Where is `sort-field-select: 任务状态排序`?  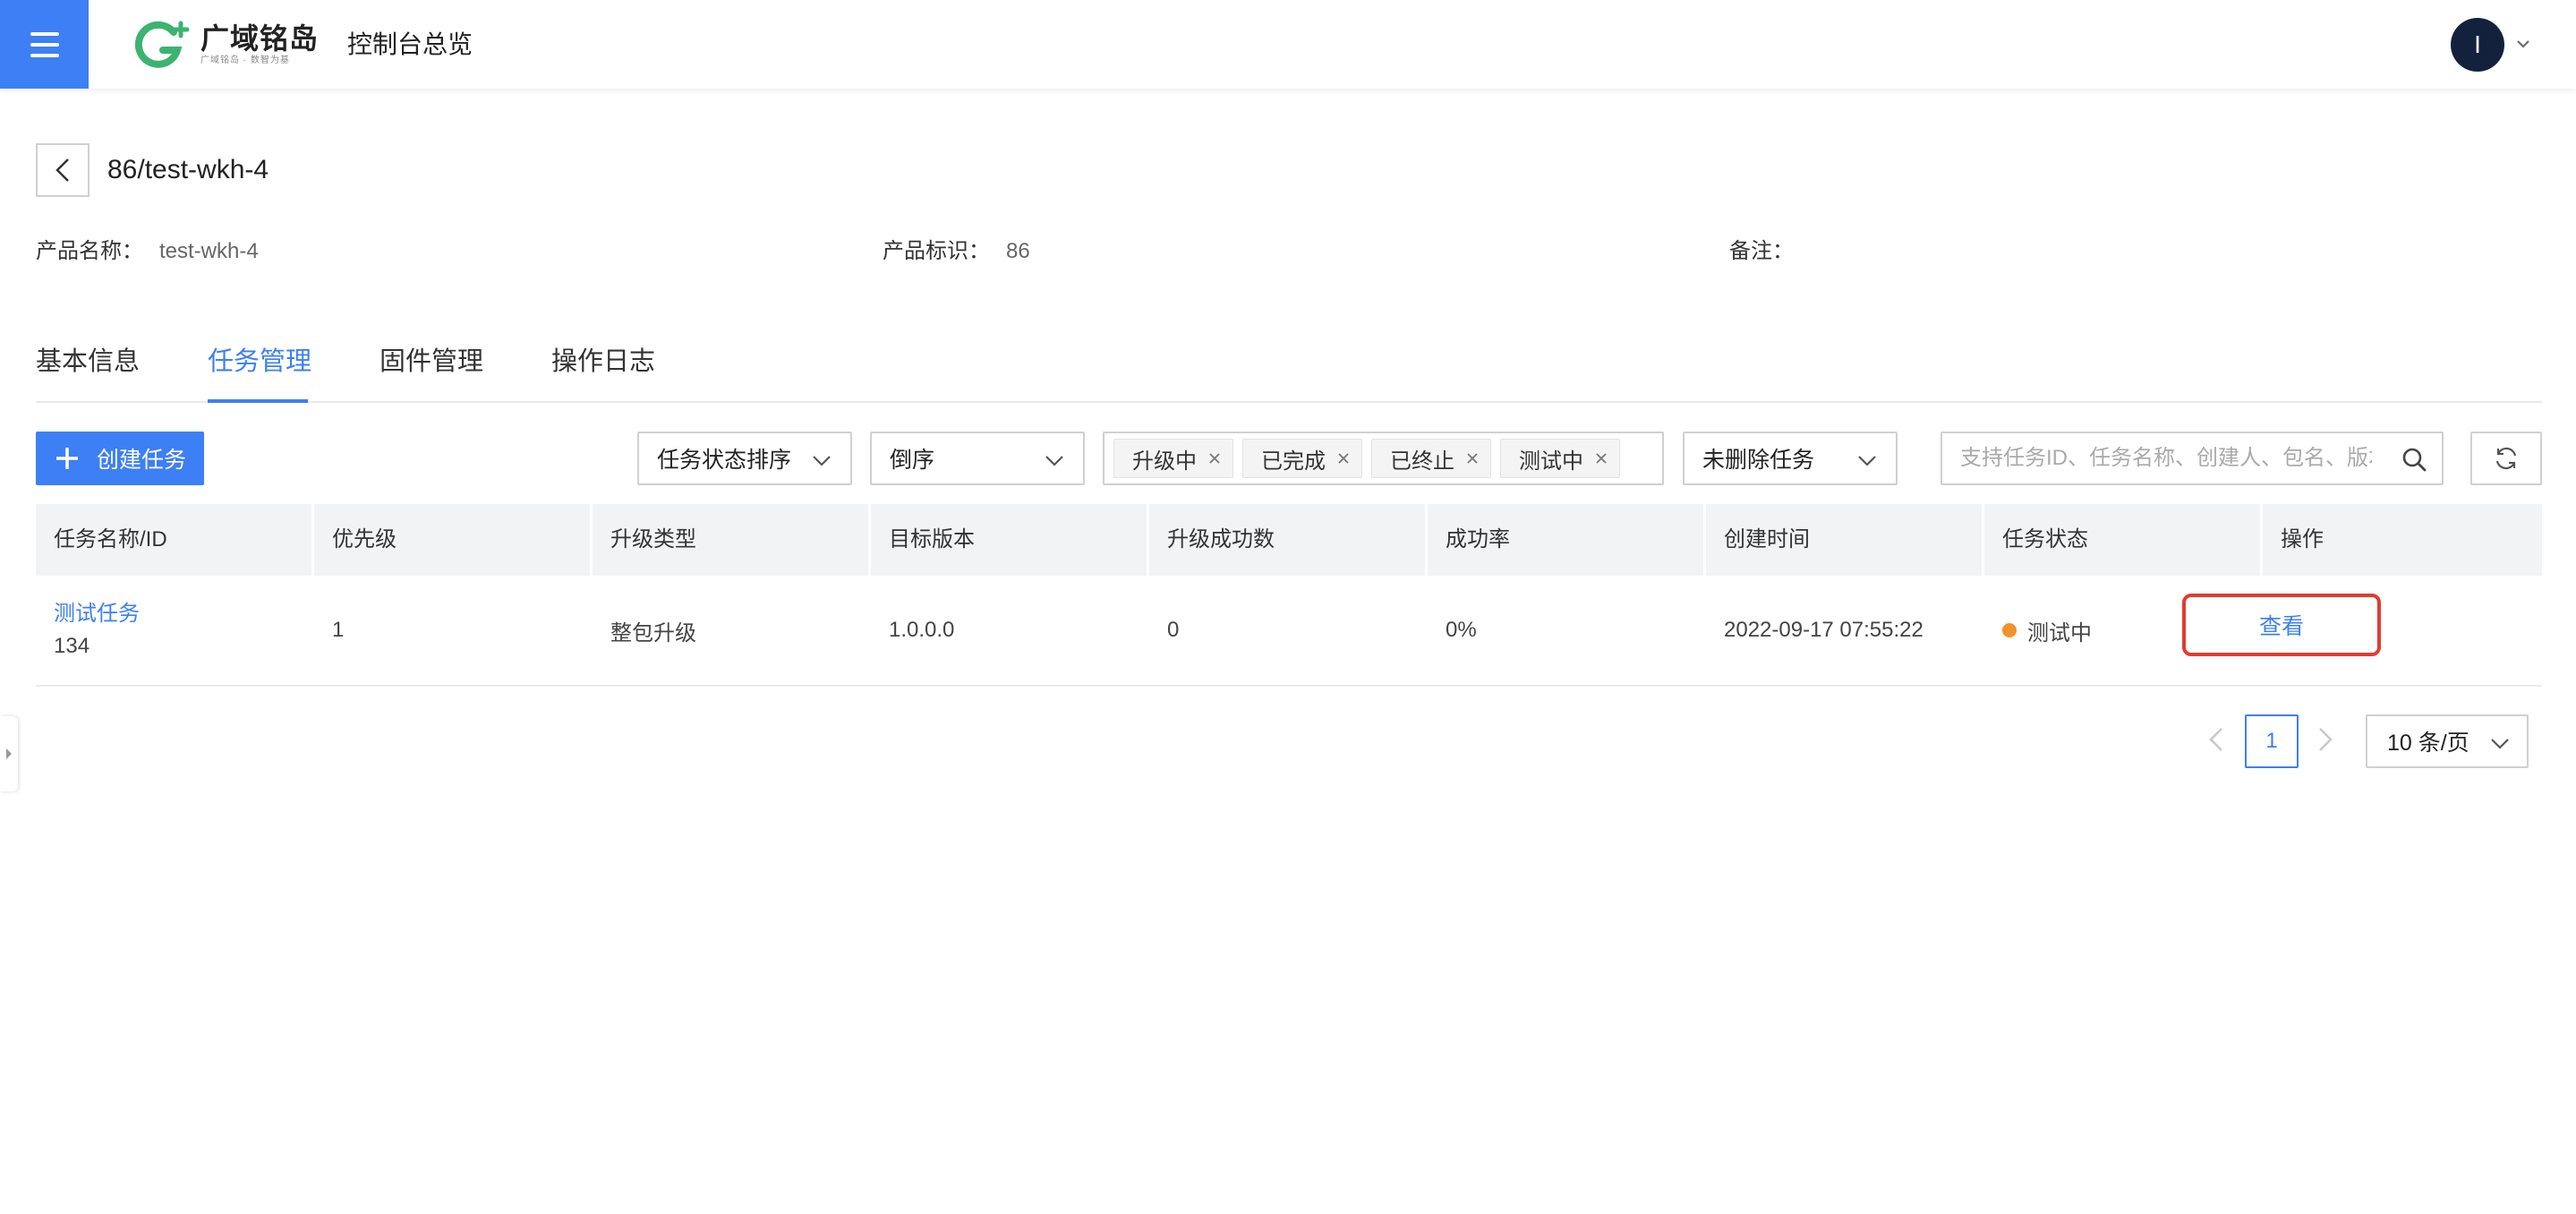
sort-field-select: 任务状态排序 is located at coordinates (744, 458).